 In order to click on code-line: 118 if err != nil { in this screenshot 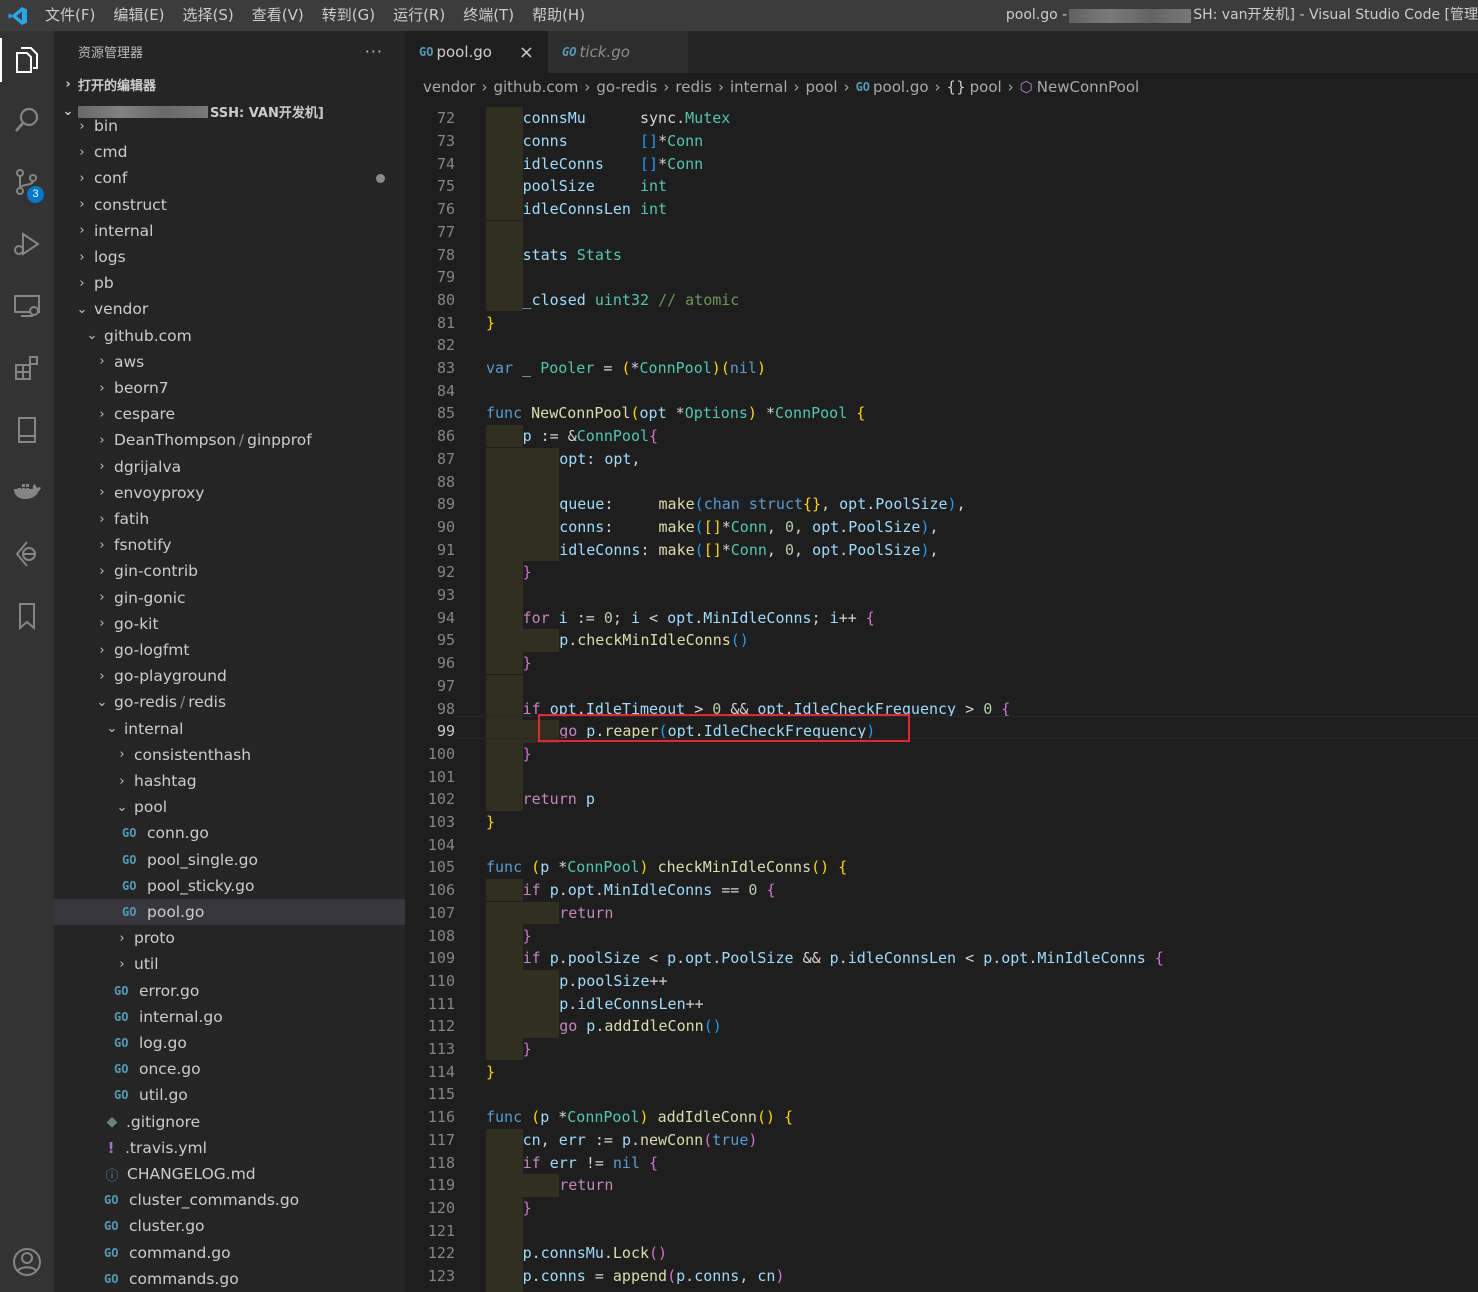, I will do `click(941, 1162)`.